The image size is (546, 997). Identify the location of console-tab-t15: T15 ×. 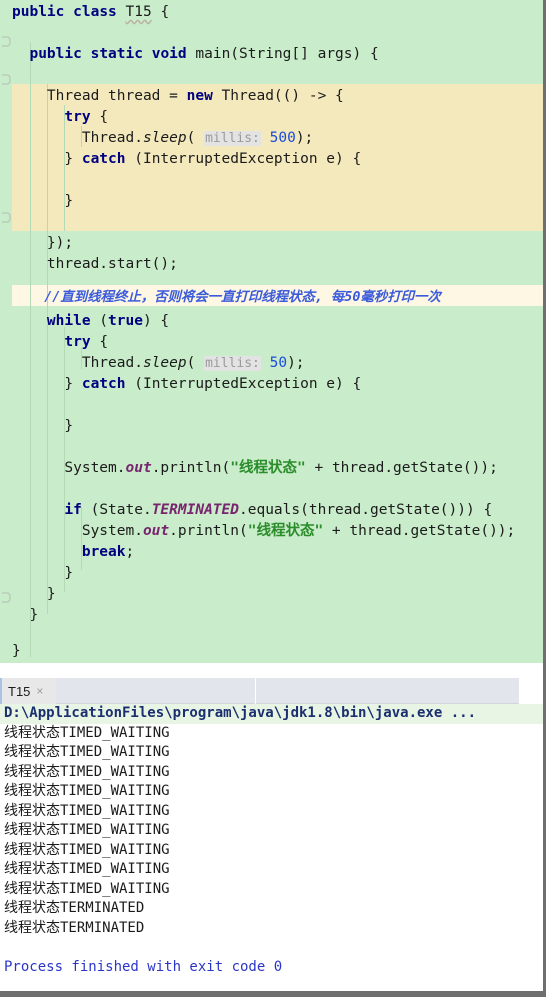
(28, 691).